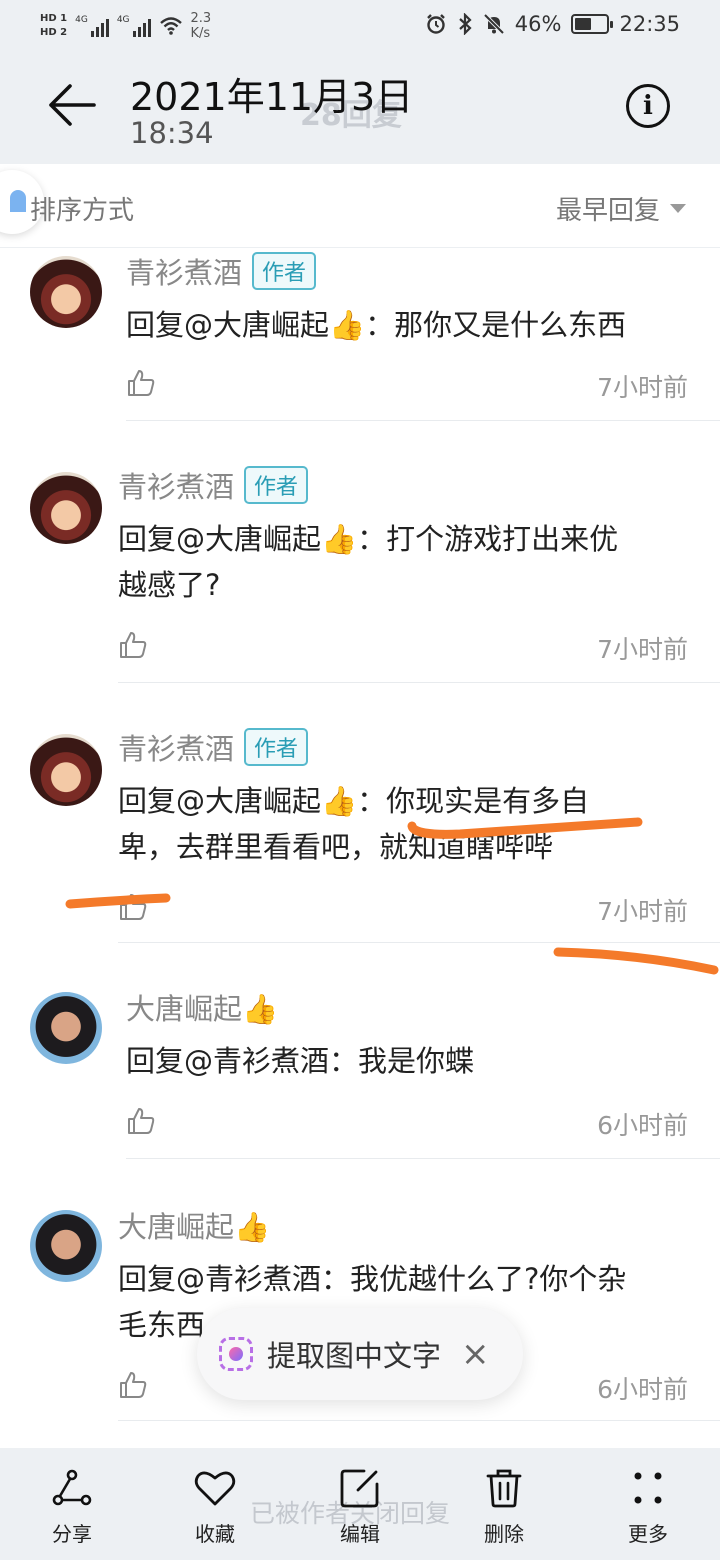 The image size is (720, 1560). Describe the element at coordinates (368, 539) in the screenshot. I see `content-line-1: 回复@大唐崛起👍：打个游戏打出来优` at that location.